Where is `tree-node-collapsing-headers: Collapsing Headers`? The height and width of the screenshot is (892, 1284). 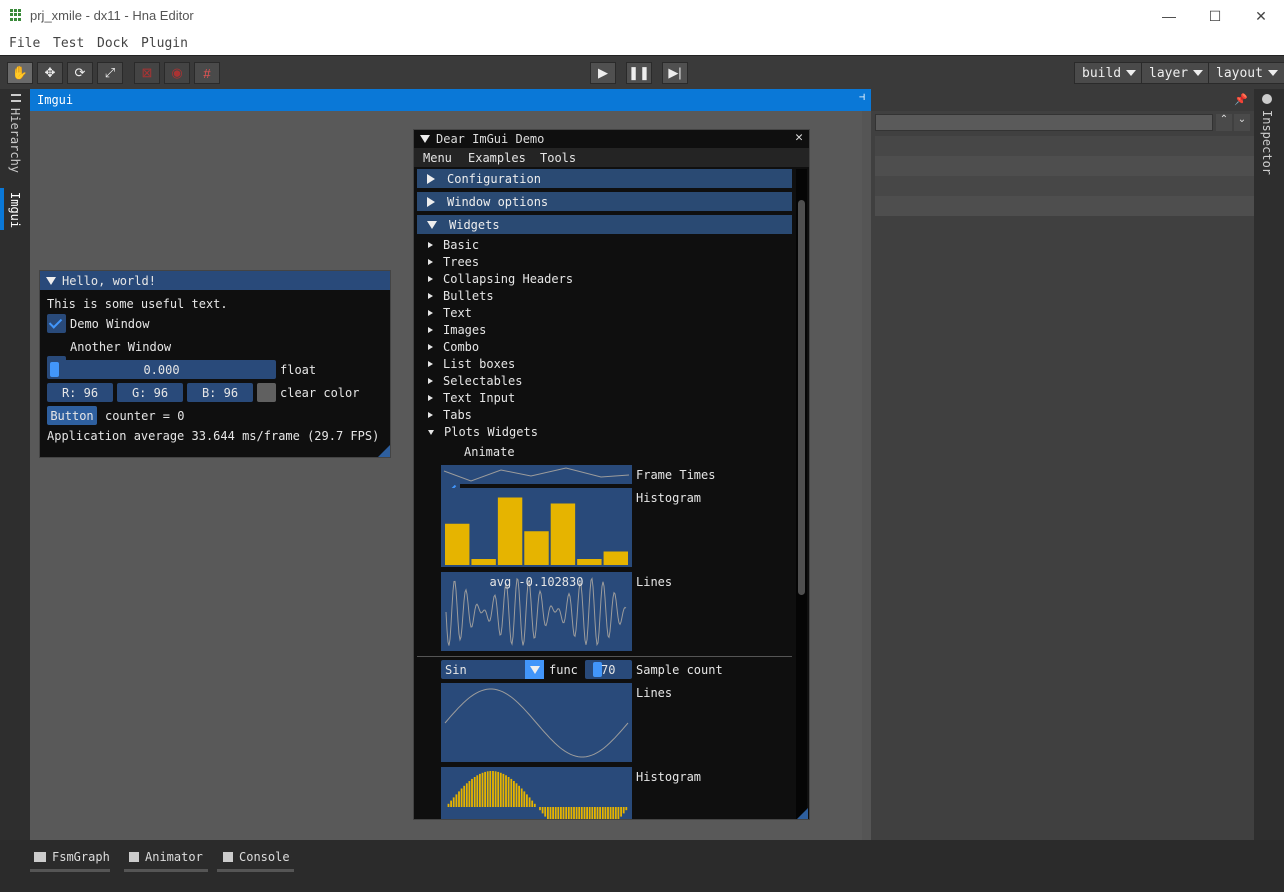
tree-node-collapsing-headers: Collapsing Headers is located at coordinates (500, 279).